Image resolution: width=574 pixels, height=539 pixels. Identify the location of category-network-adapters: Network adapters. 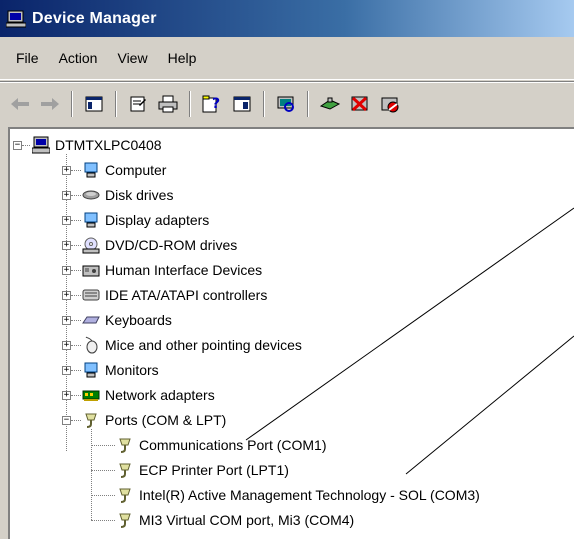
(148, 395).